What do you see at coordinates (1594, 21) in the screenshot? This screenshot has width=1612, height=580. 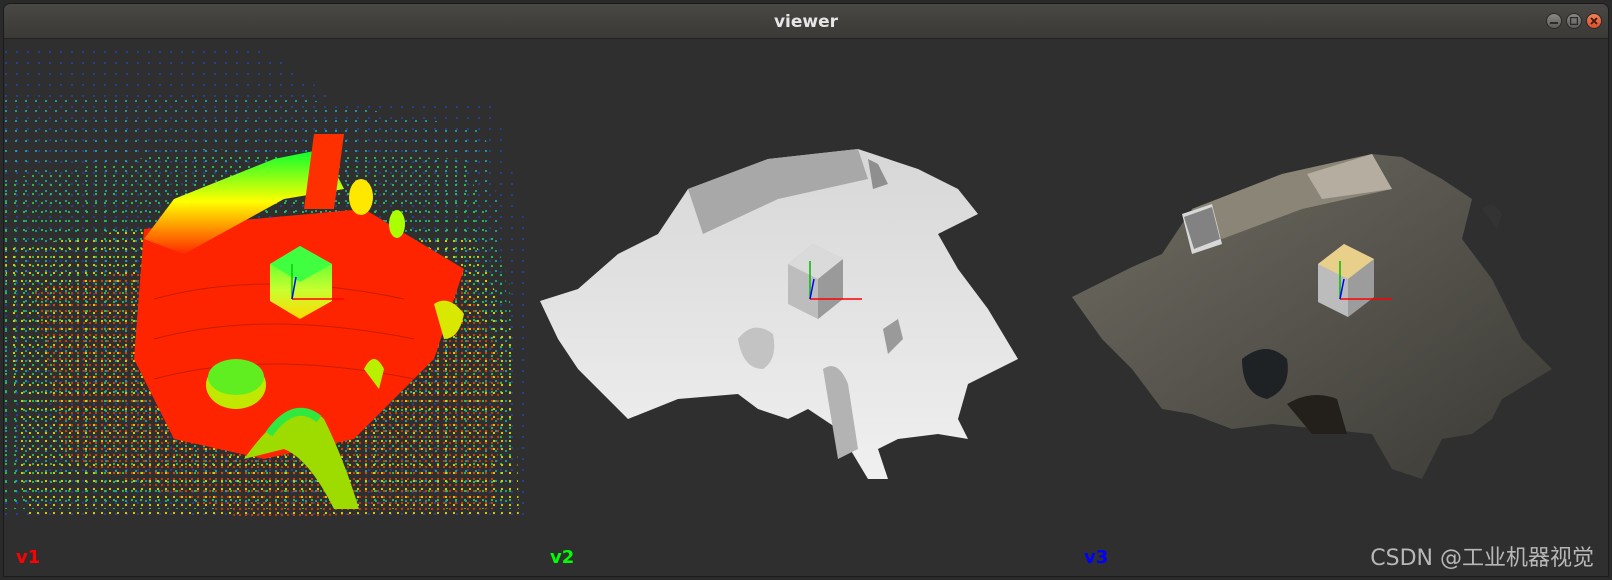 I see `close-icon` at bounding box center [1594, 21].